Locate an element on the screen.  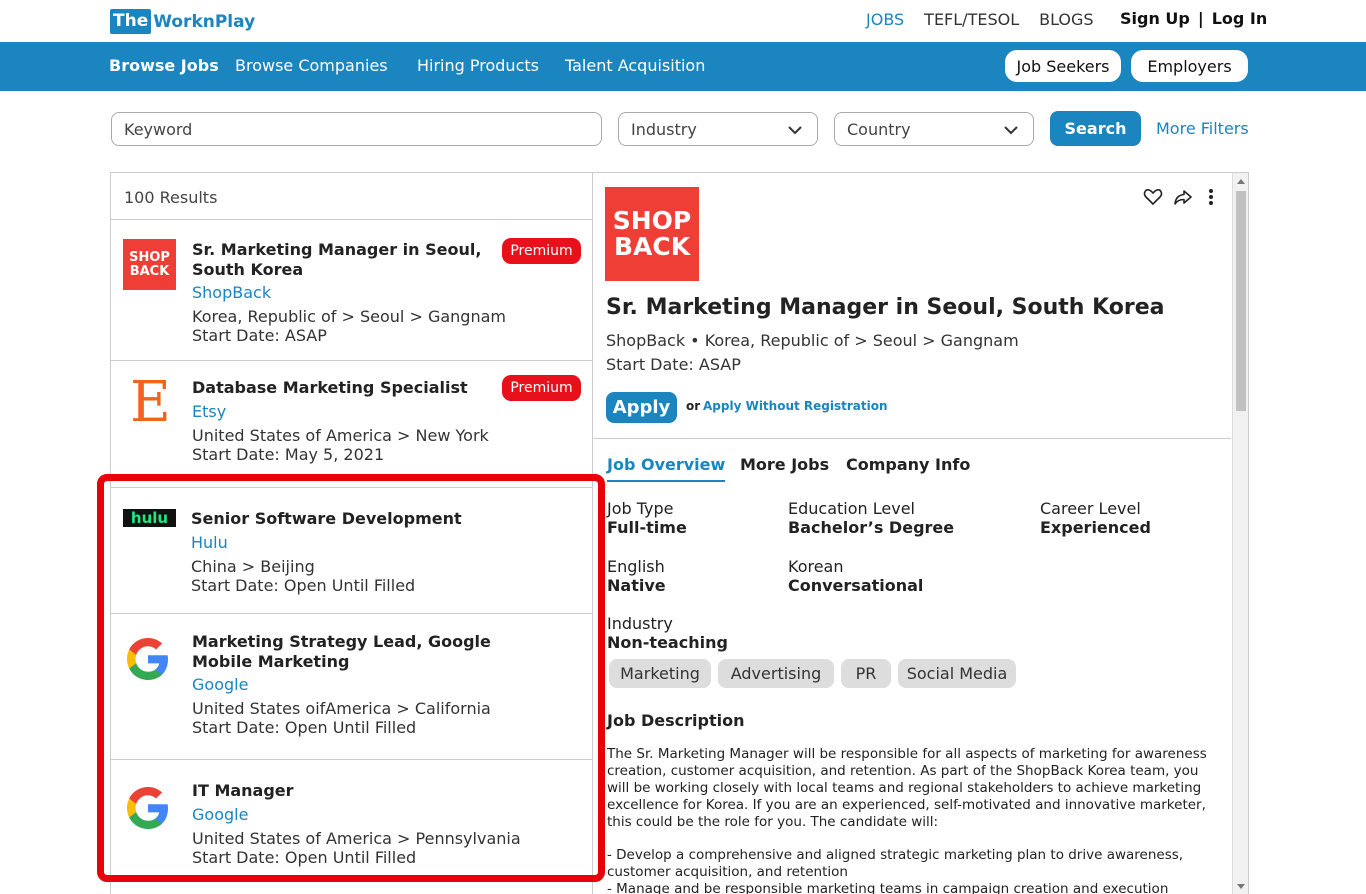
tab-more-jobs: More Jobs is located at coordinates (784, 467).